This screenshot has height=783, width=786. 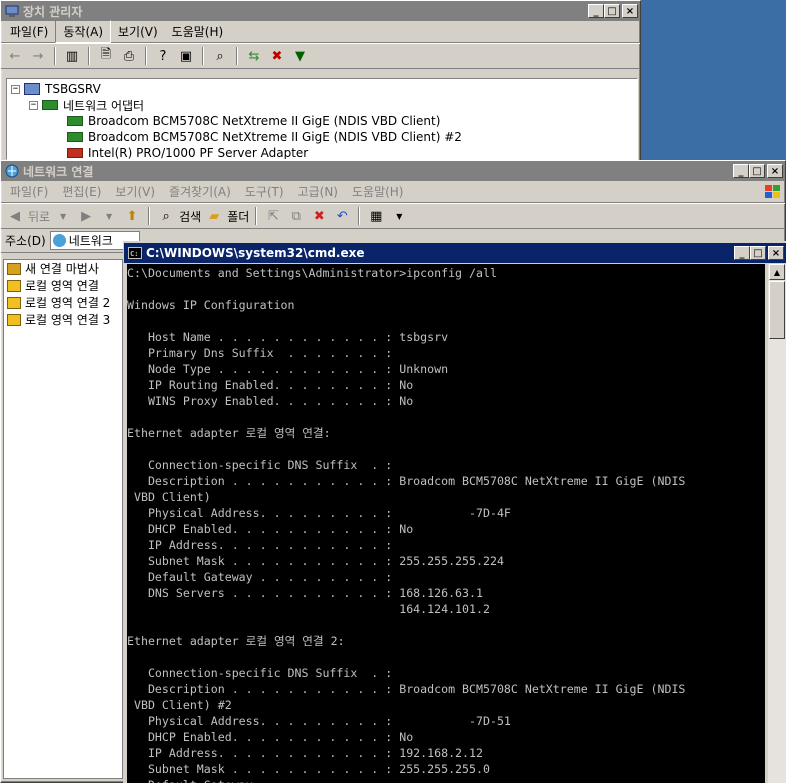 What do you see at coordinates (324, 105) in the screenshot?
I see `tree-category: − 네트워크 어댑터` at bounding box center [324, 105].